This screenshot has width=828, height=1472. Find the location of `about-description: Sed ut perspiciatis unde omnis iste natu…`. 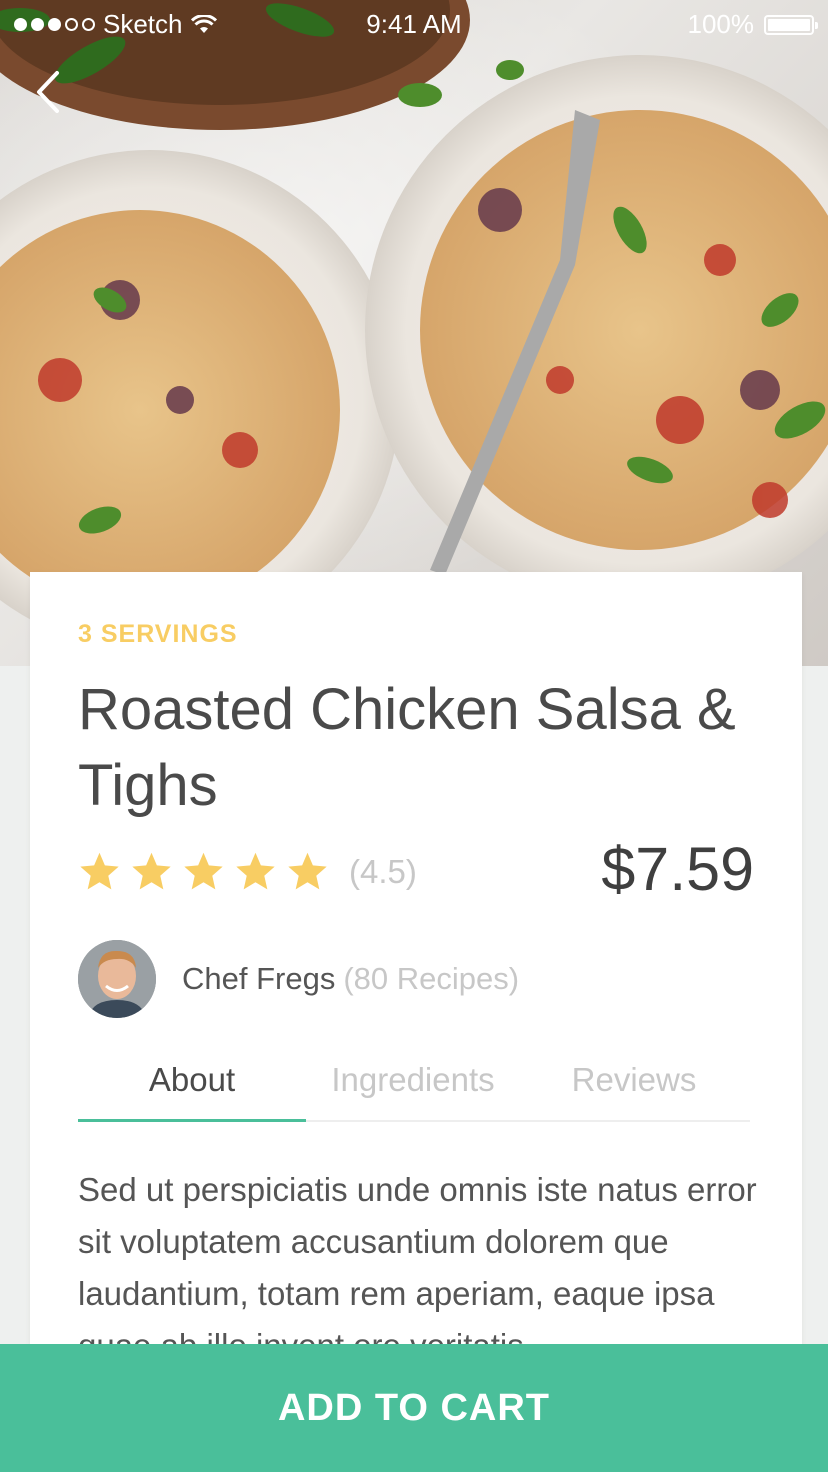

about-description: Sed ut perspiciatis unde omnis iste natu… is located at coordinates (417, 1267).